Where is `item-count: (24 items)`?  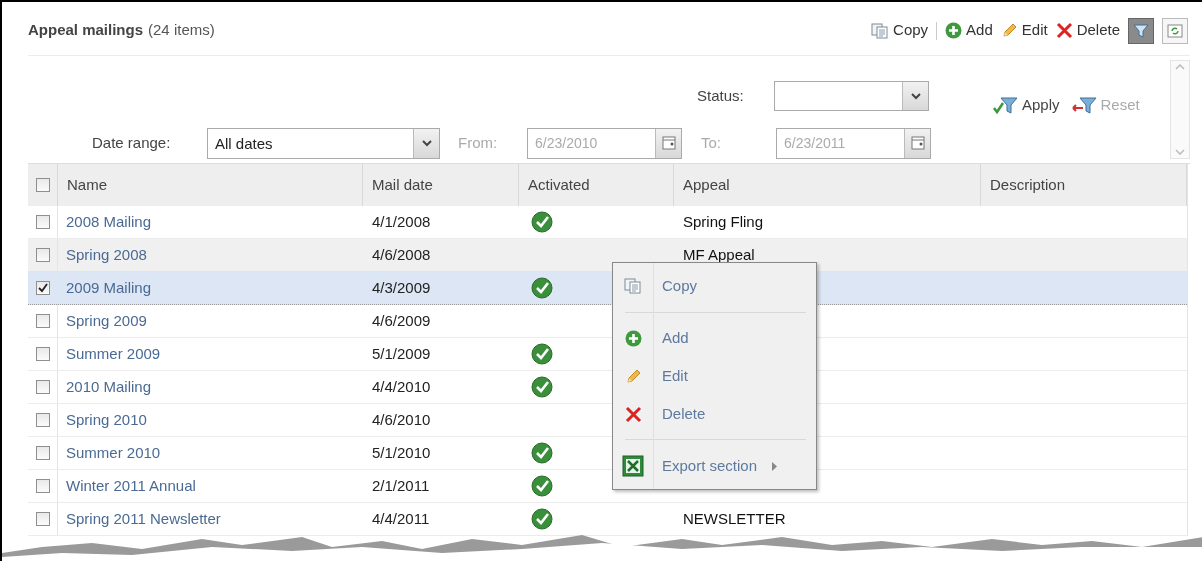
item-count: (24 items) is located at coordinates (181, 30).